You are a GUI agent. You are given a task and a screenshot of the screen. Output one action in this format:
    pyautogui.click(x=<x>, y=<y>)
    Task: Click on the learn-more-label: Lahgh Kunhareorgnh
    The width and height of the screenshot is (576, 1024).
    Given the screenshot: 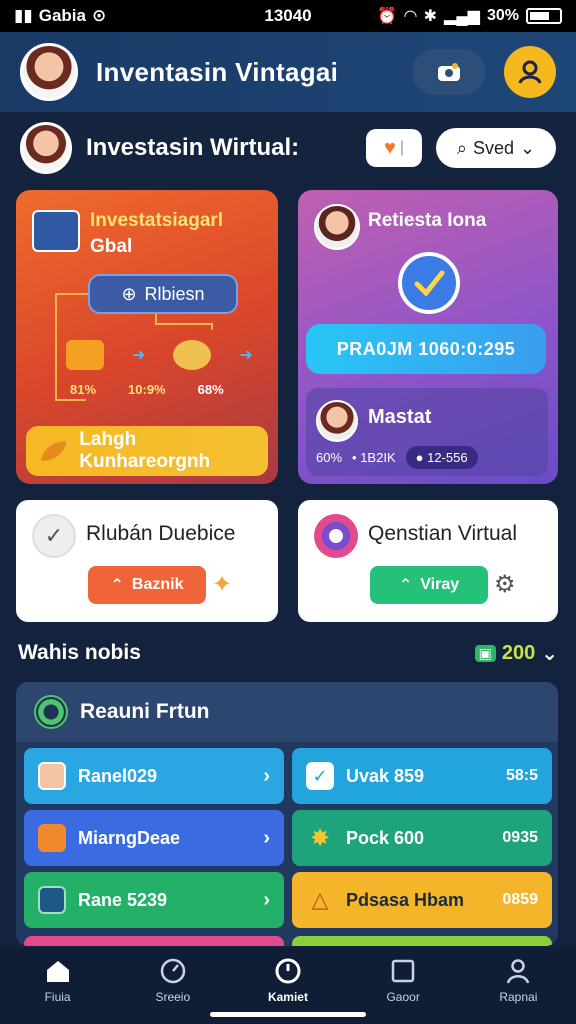 What is the action you would take?
    pyautogui.click(x=145, y=450)
    